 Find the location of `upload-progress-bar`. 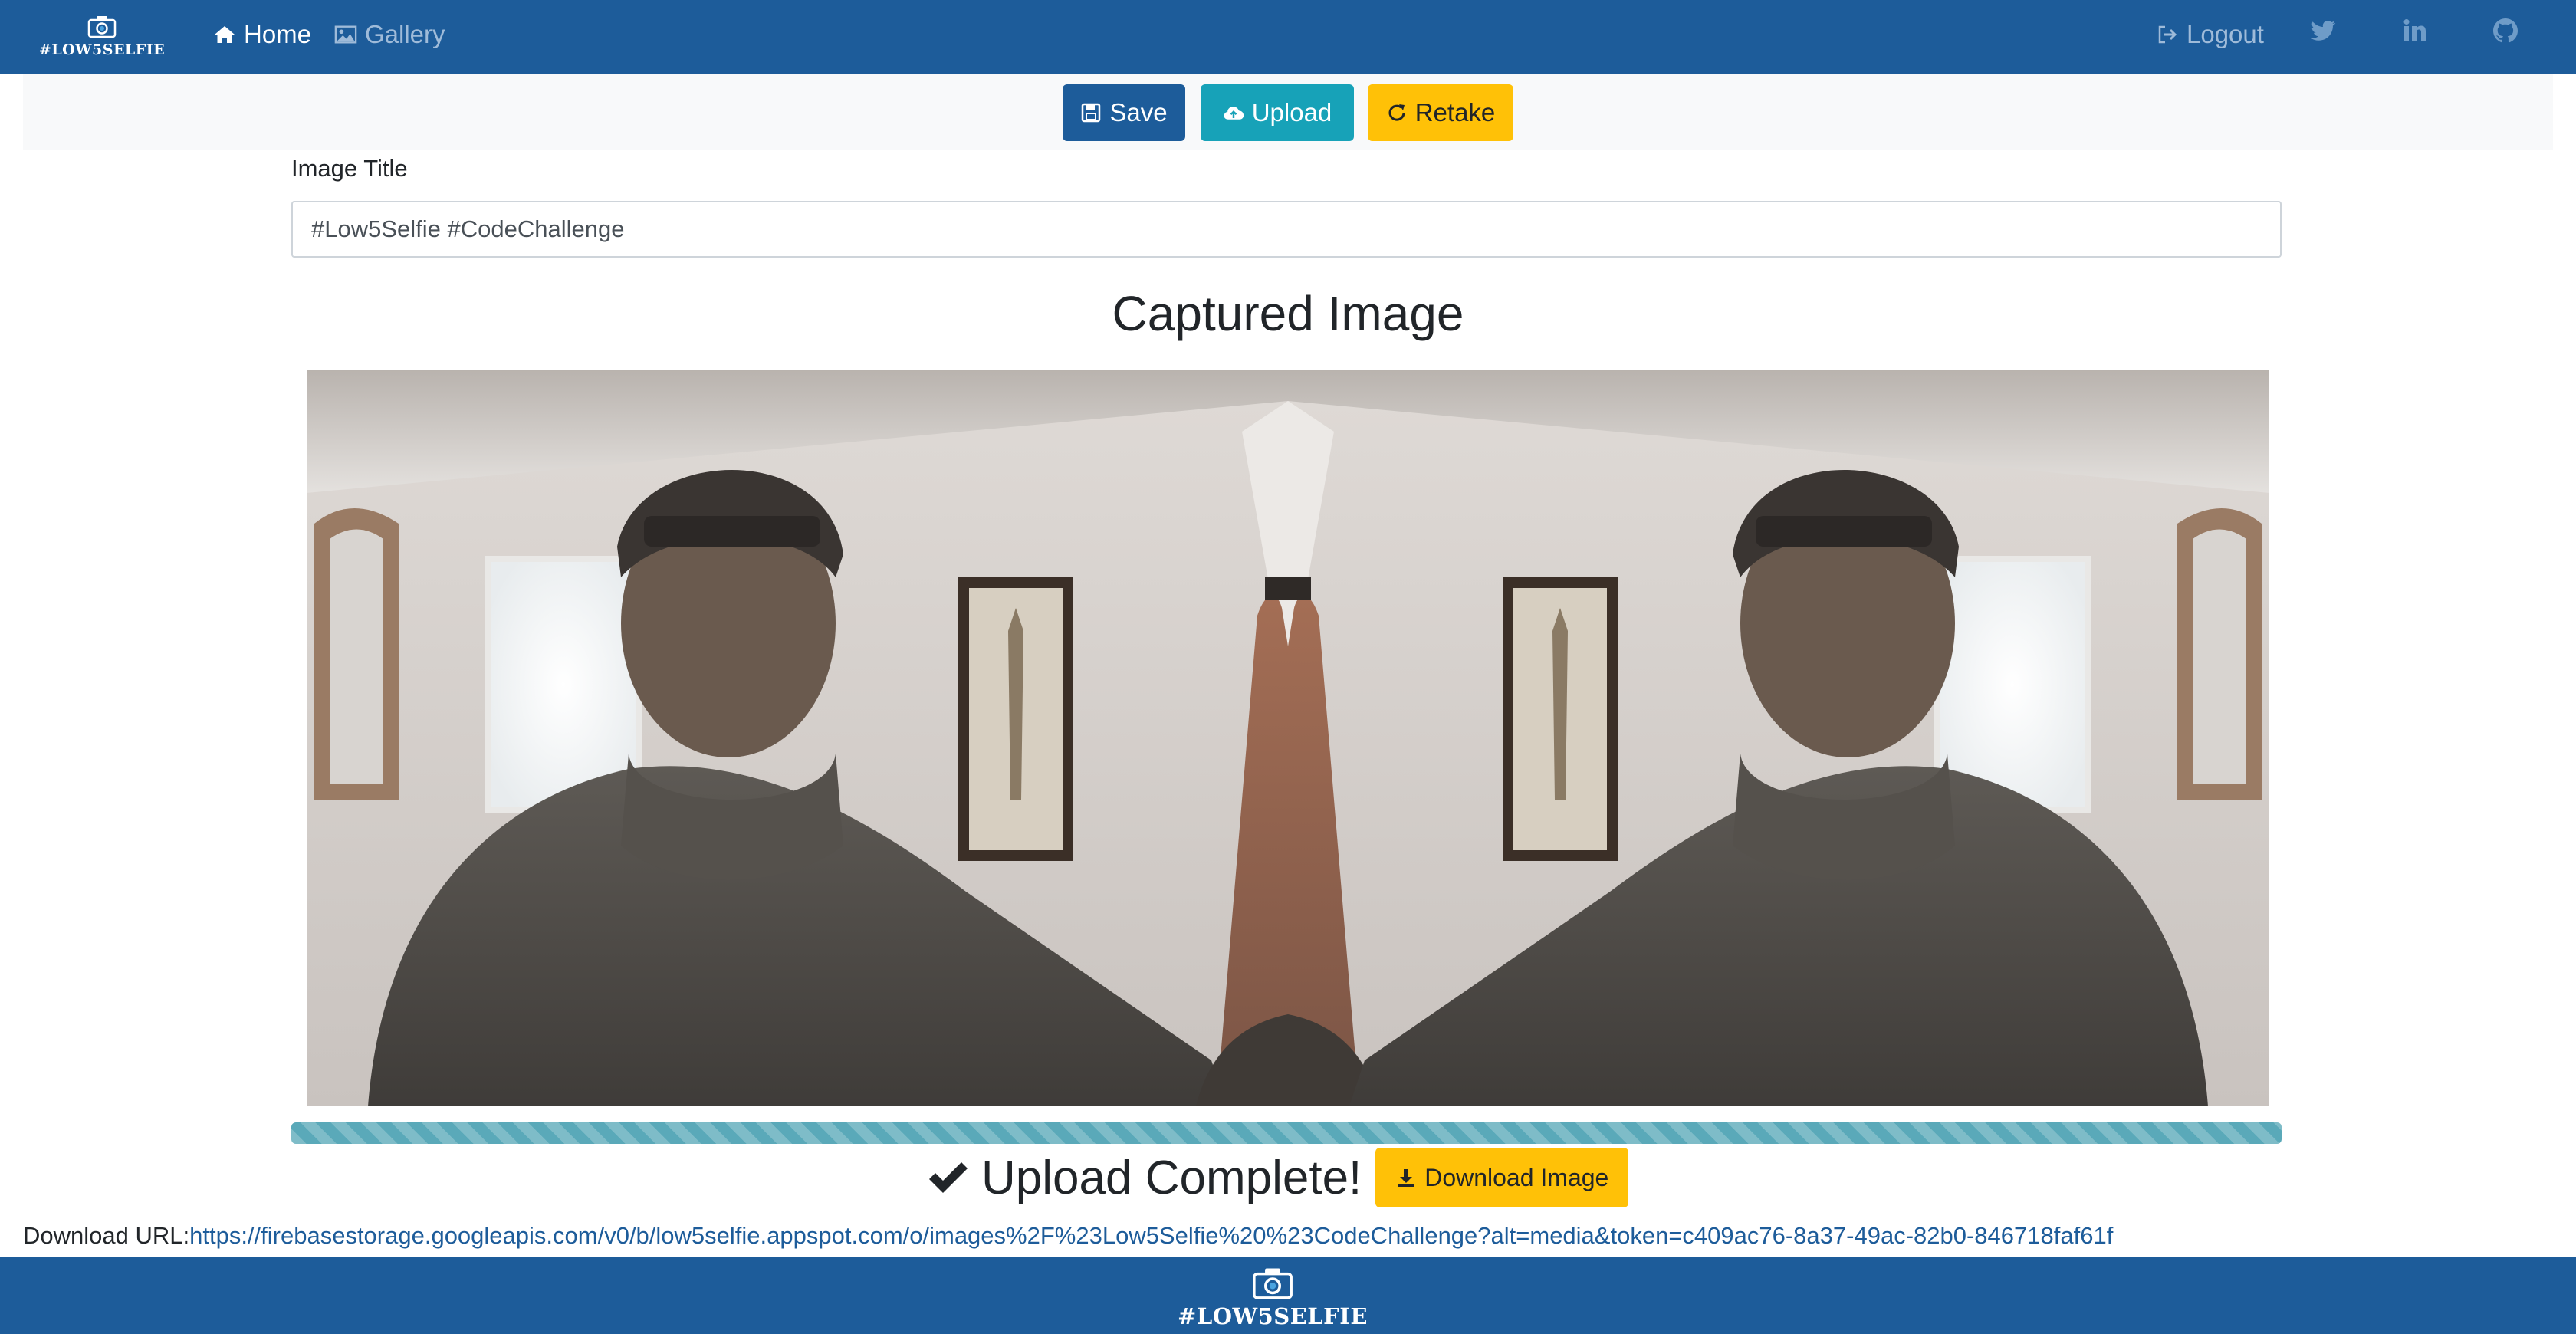

upload-progress-bar is located at coordinates (1286, 1133).